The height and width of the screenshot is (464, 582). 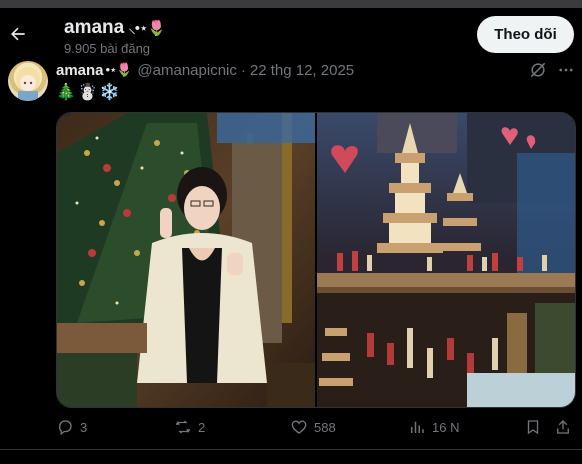 What do you see at coordinates (299, 427) in the screenshot?
I see `like-icon` at bounding box center [299, 427].